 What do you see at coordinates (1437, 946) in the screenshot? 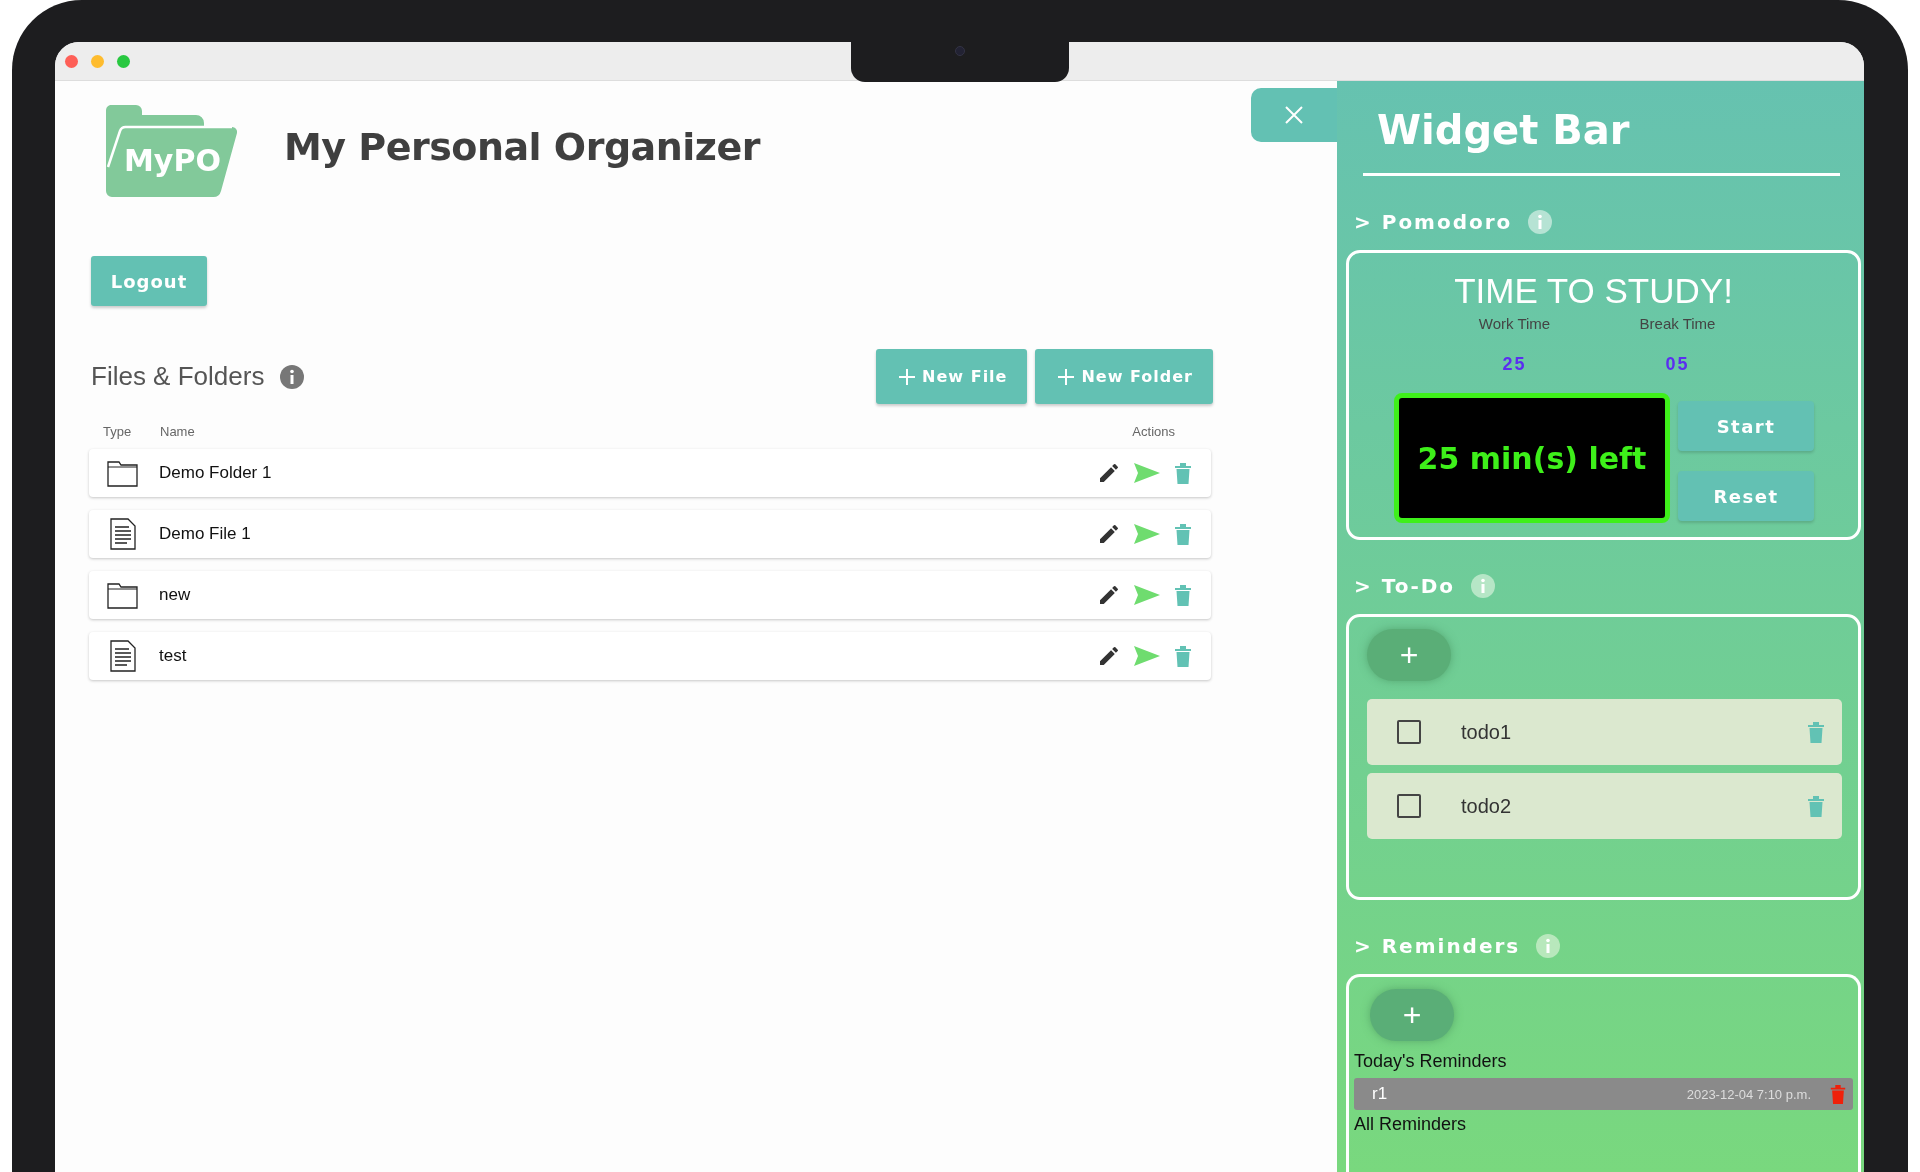
I see `section-heading: > Reminders` at bounding box center [1437, 946].